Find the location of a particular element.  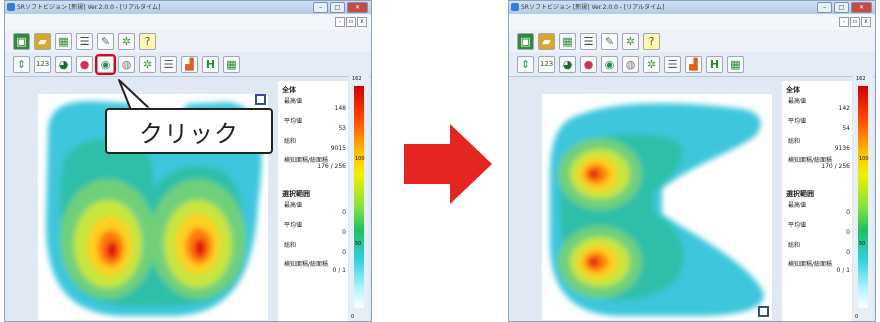

avg-value: 54 is located at coordinates (846, 128).